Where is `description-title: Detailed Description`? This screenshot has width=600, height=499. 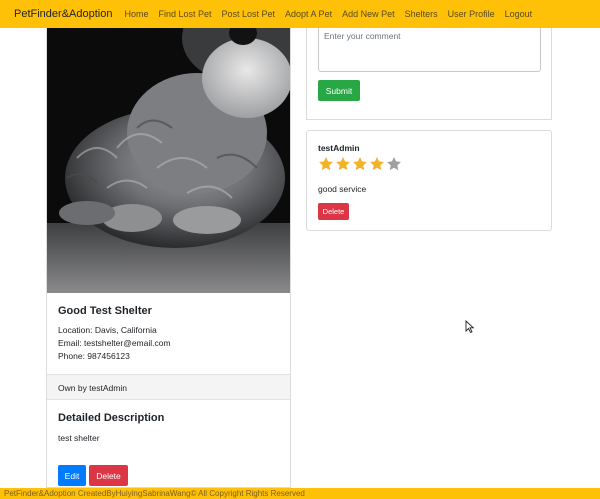 description-title: Detailed Description is located at coordinates (111, 418).